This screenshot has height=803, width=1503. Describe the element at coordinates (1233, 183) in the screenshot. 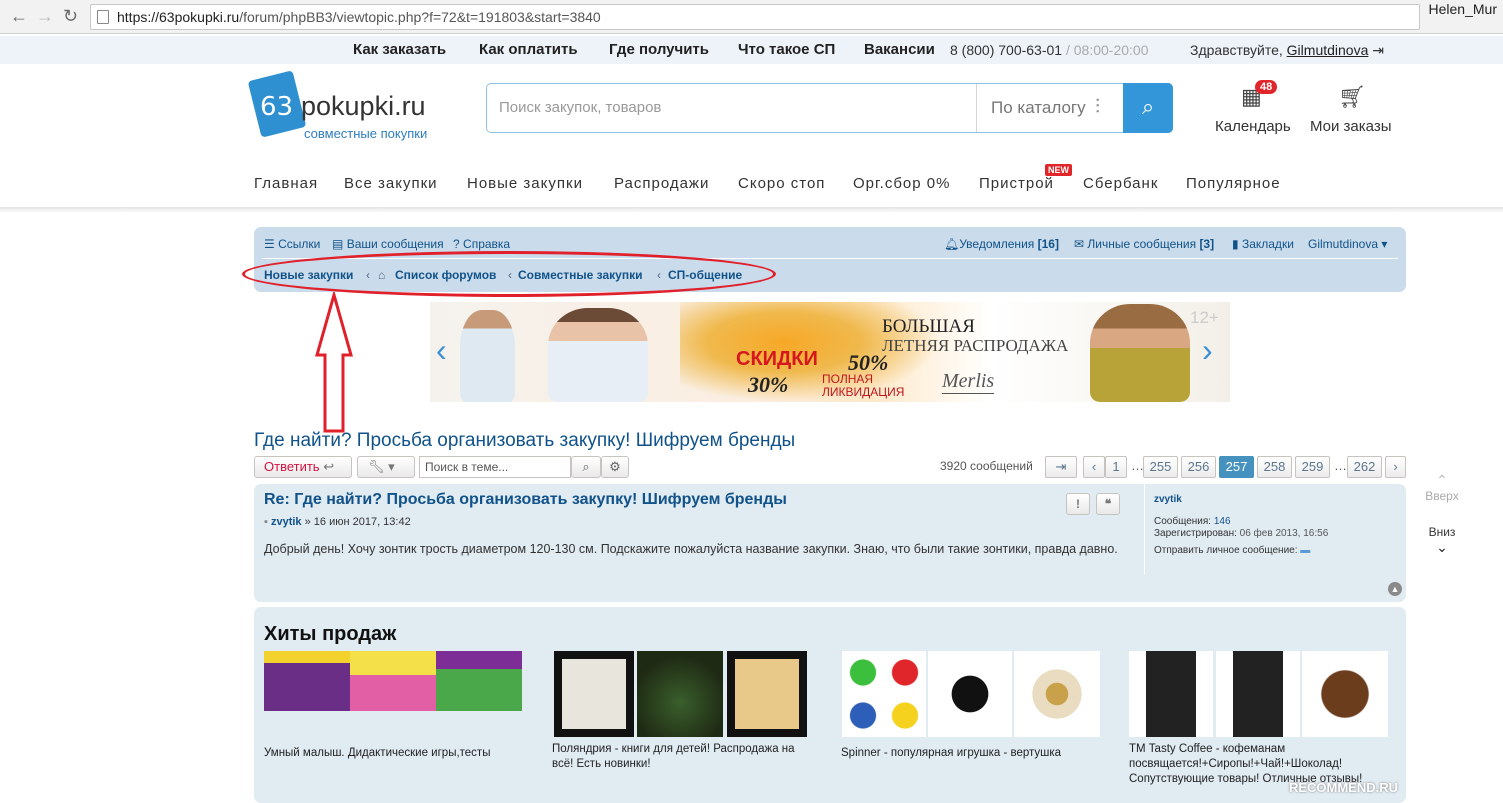

I see `nav-popular: Популярное` at that location.